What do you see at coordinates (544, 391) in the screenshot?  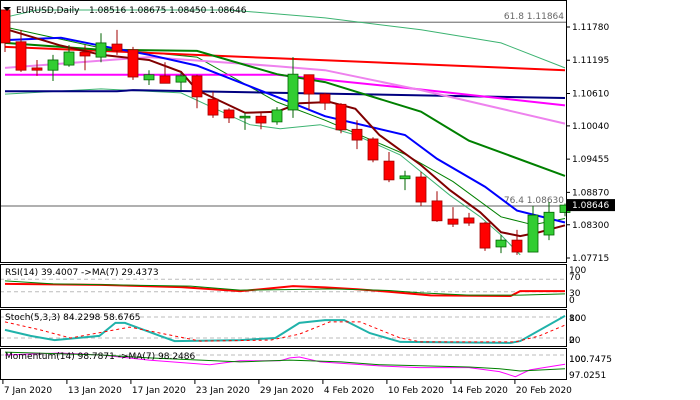 I see `date-label: 20 Feb 2020` at bounding box center [544, 391].